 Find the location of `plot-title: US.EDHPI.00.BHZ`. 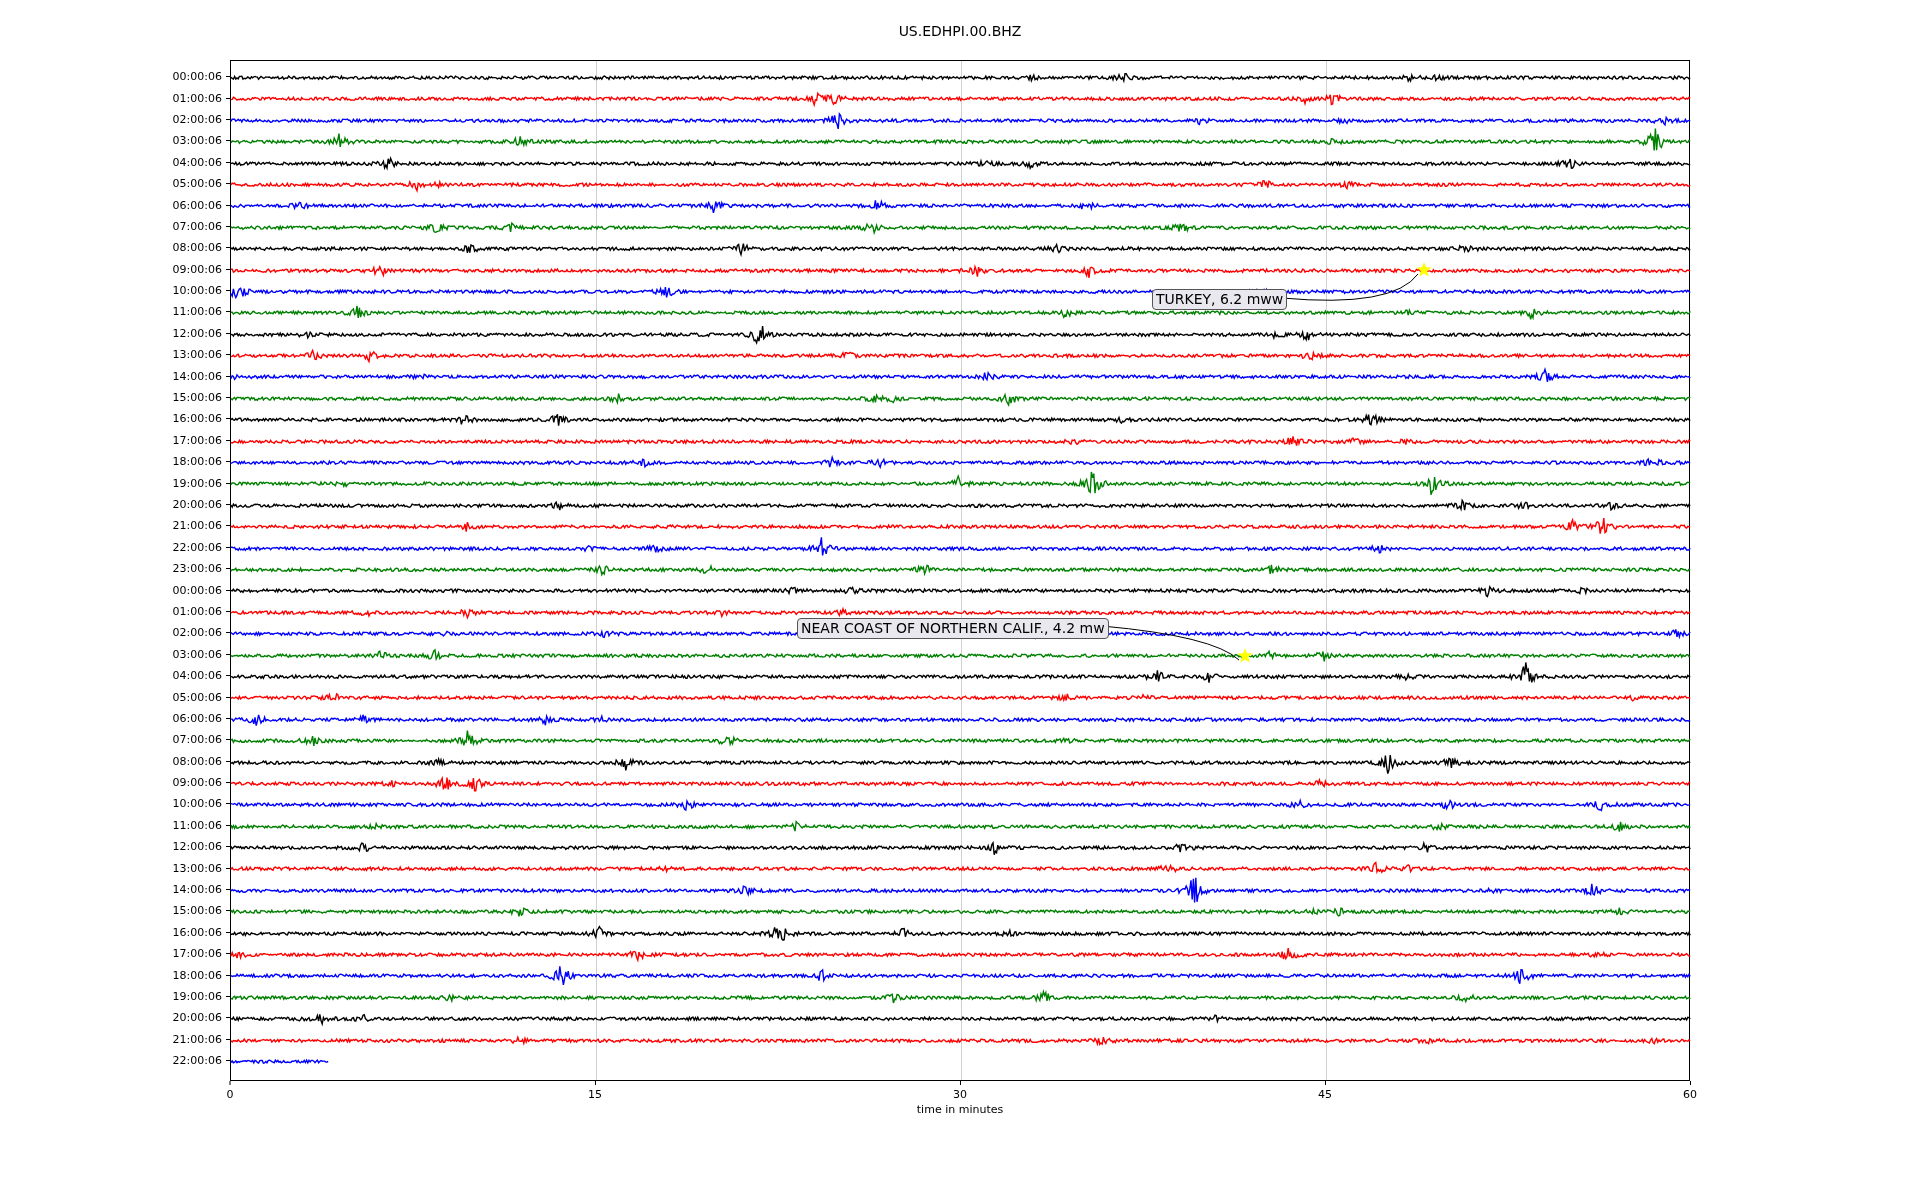

plot-title: US.EDHPI.00.BHZ is located at coordinates (960, 31).